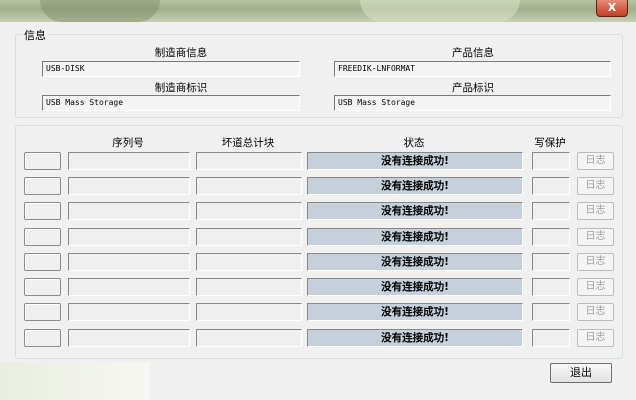 The width and height of the screenshot is (636, 400). I want to click on product-id-field: USB Mass Storage, so click(472, 103).